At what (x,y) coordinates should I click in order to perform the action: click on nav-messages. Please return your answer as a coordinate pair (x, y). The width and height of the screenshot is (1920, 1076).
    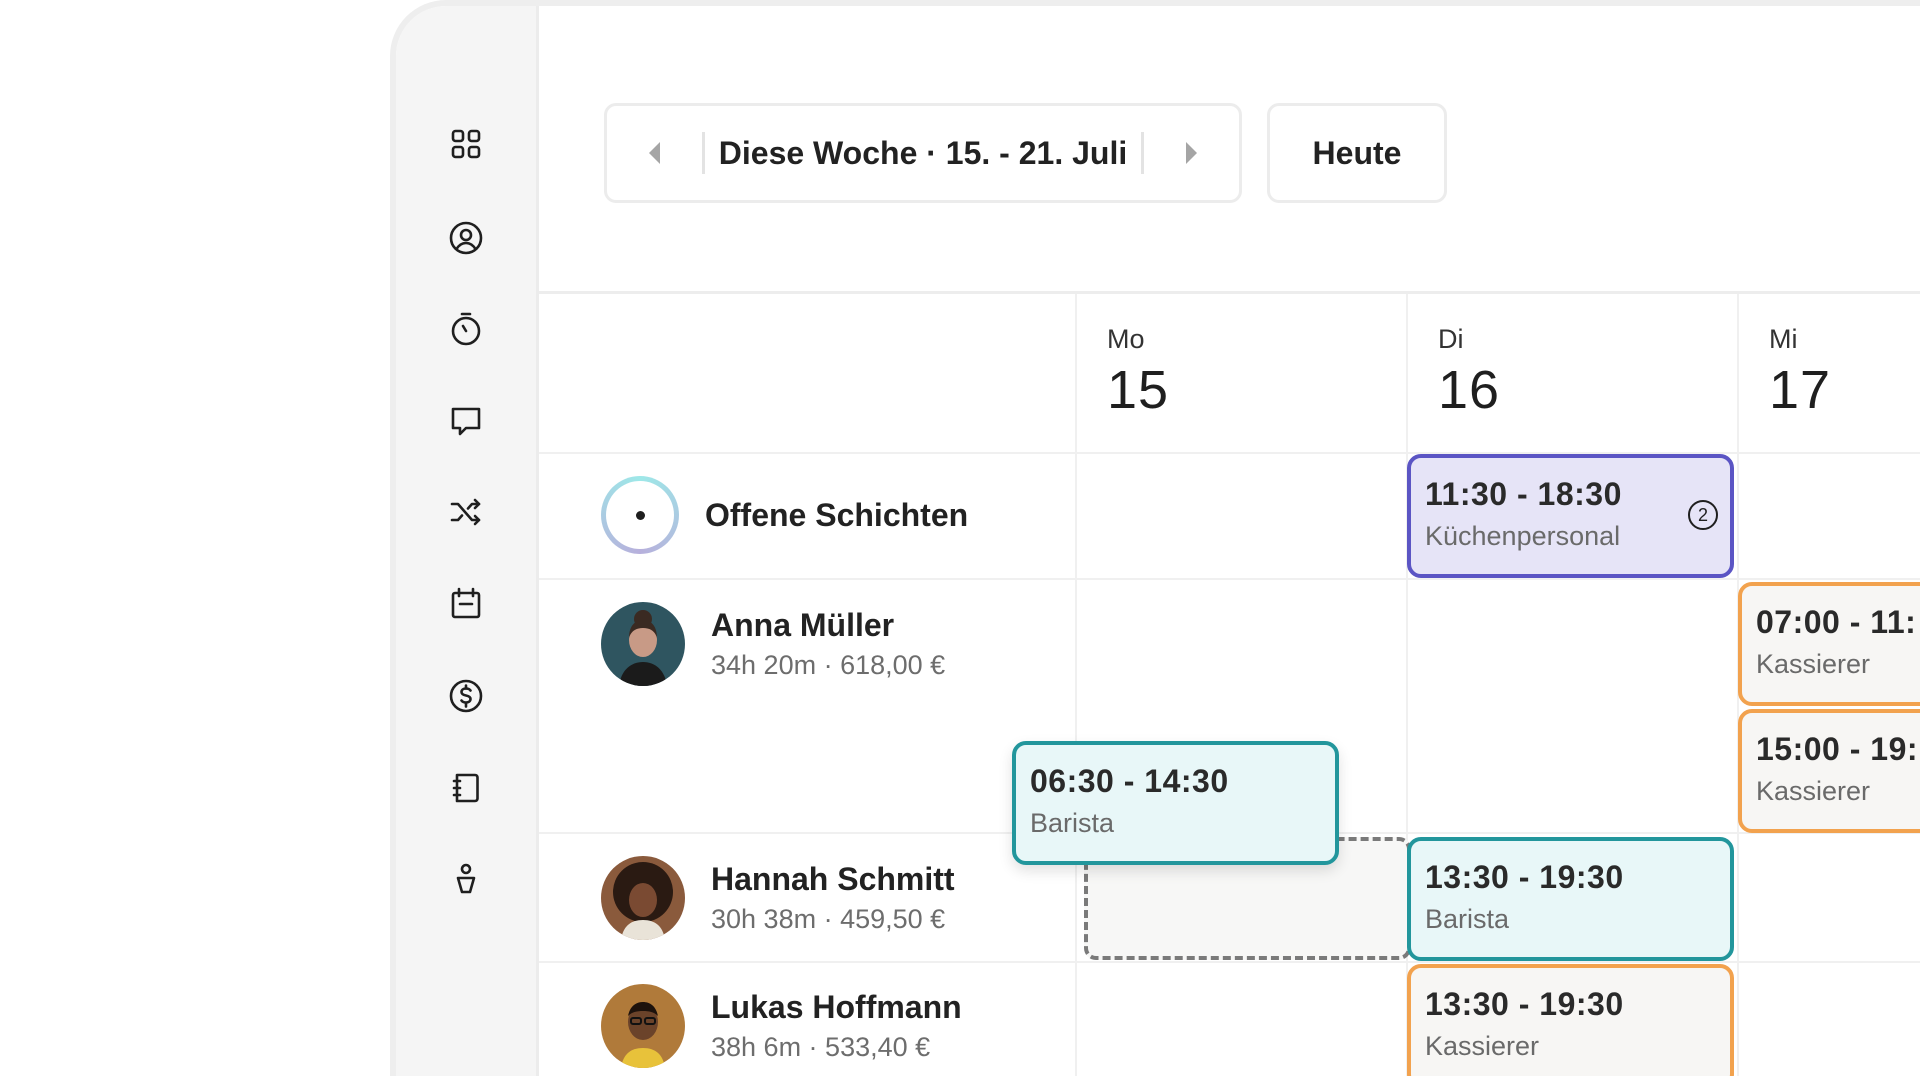
    Looking at the image, I should click on (466, 421).